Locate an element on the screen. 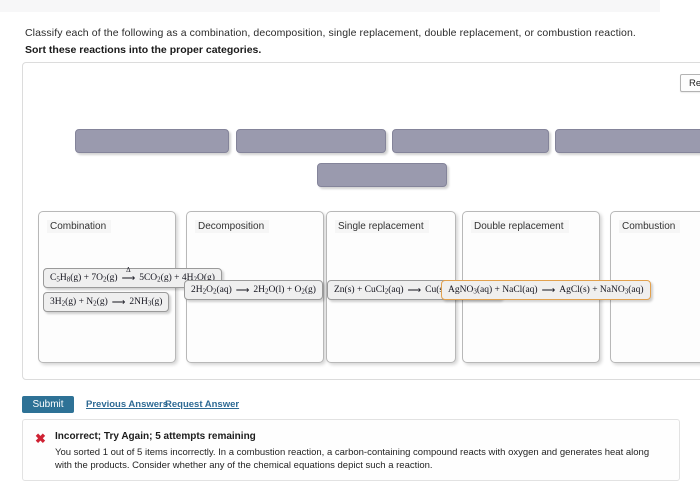 The image size is (700, 501). category-title-single-replacement: Single replacement is located at coordinates (382, 226).